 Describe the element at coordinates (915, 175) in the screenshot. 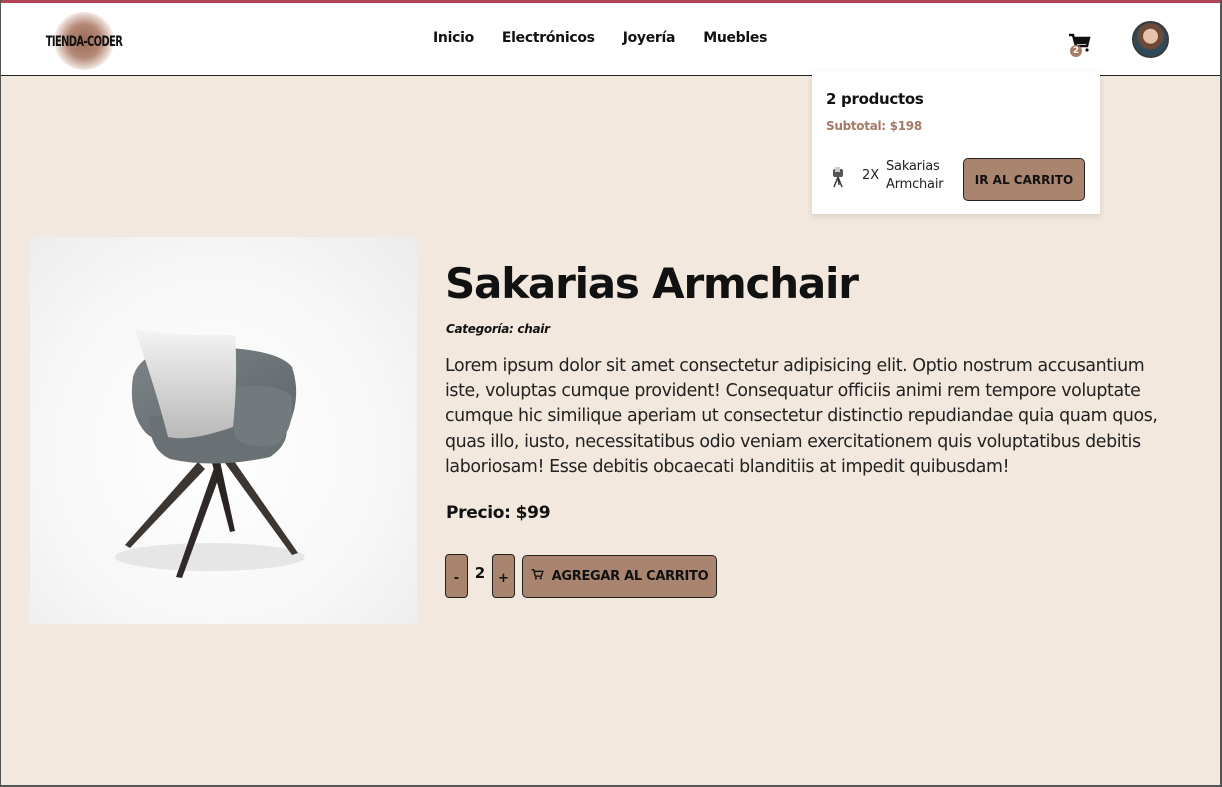

I see `cart-item-name: Sakarias Armchair` at that location.